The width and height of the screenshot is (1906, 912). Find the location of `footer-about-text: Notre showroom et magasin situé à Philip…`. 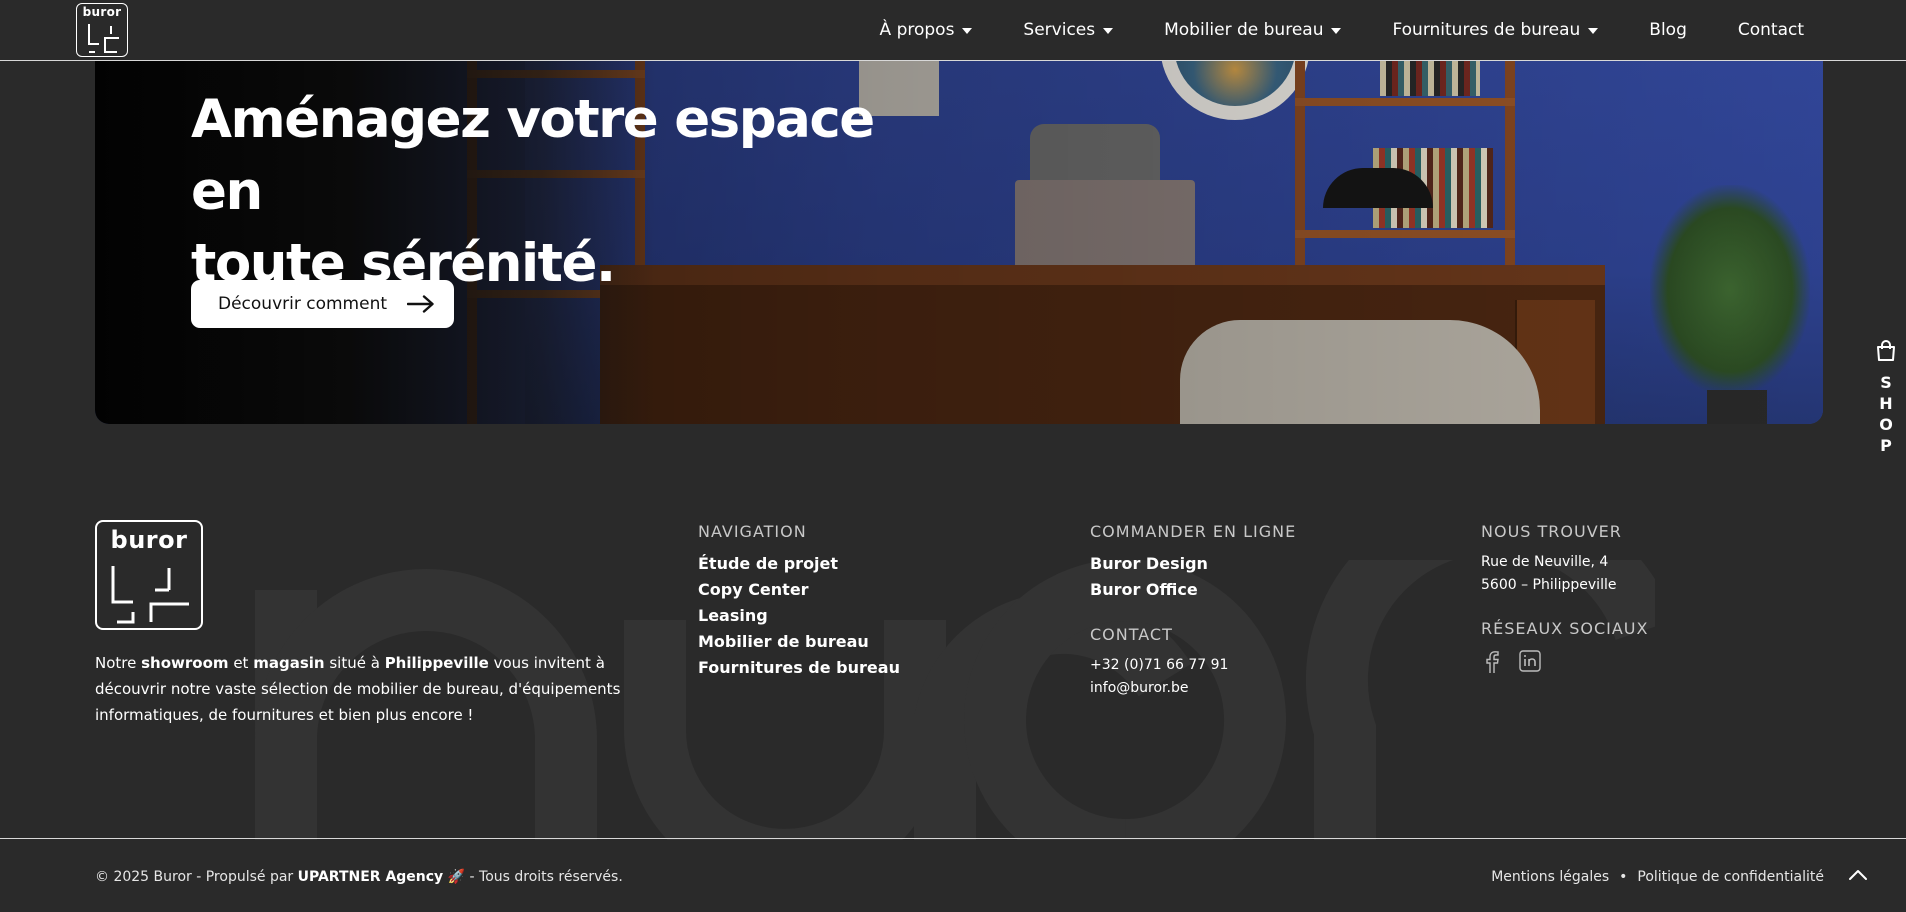

footer-about-text: Notre showroom et magasin situé à Philip… is located at coordinates (358, 689).